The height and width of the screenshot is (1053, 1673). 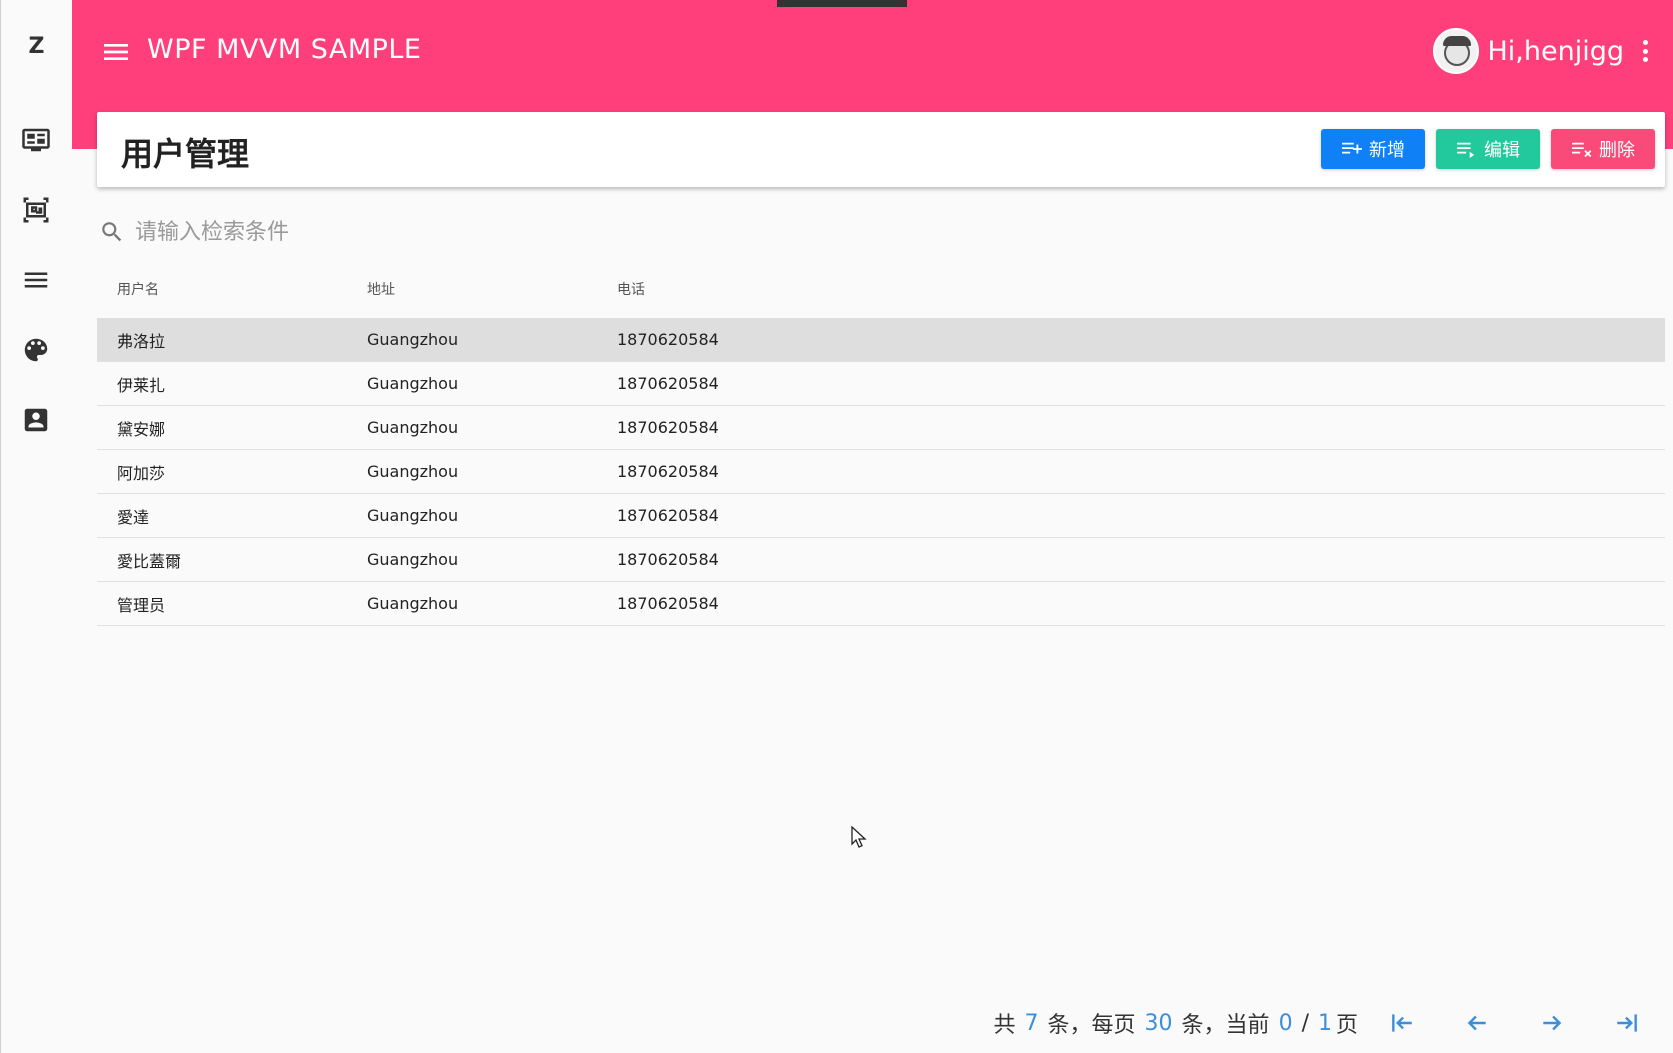 I want to click on column-header-username: 用户名, so click(x=222, y=289).